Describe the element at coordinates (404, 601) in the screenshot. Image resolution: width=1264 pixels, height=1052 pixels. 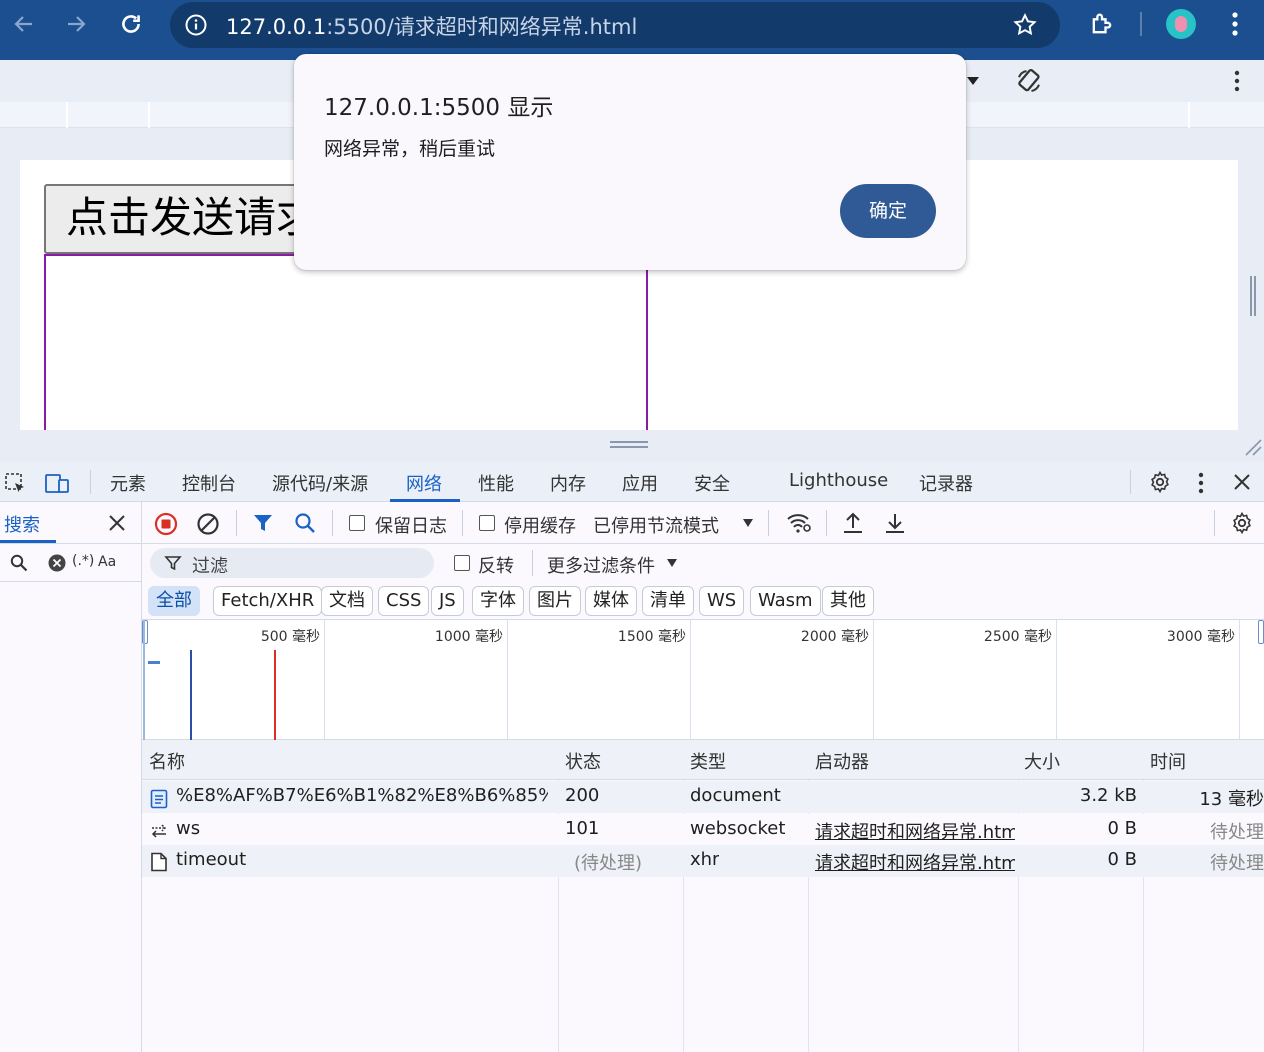
I see `type-filter-css: CSS` at that location.